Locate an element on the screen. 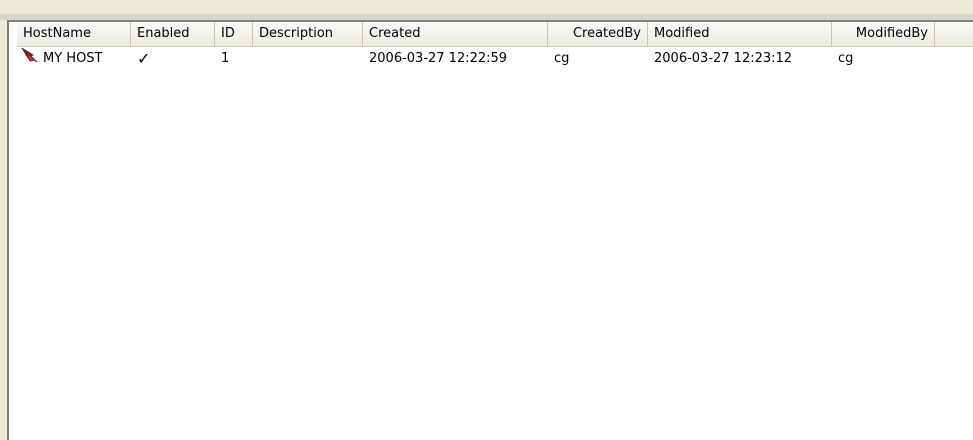  column-header-modifiedby: ModifiedBy is located at coordinates (883, 34).